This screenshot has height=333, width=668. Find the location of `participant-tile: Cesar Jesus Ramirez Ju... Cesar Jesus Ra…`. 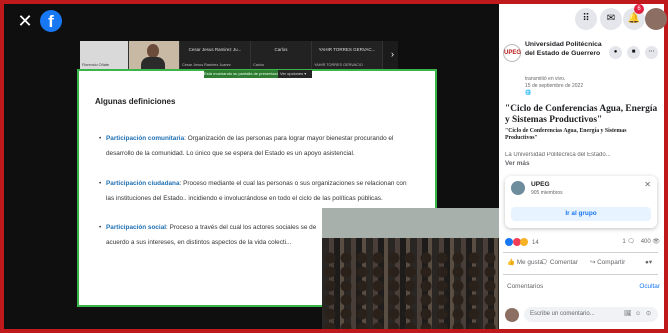

participant-tile: Cesar Jesus Ramirez Ju... Cesar Jesus Ra… is located at coordinates (215, 55).